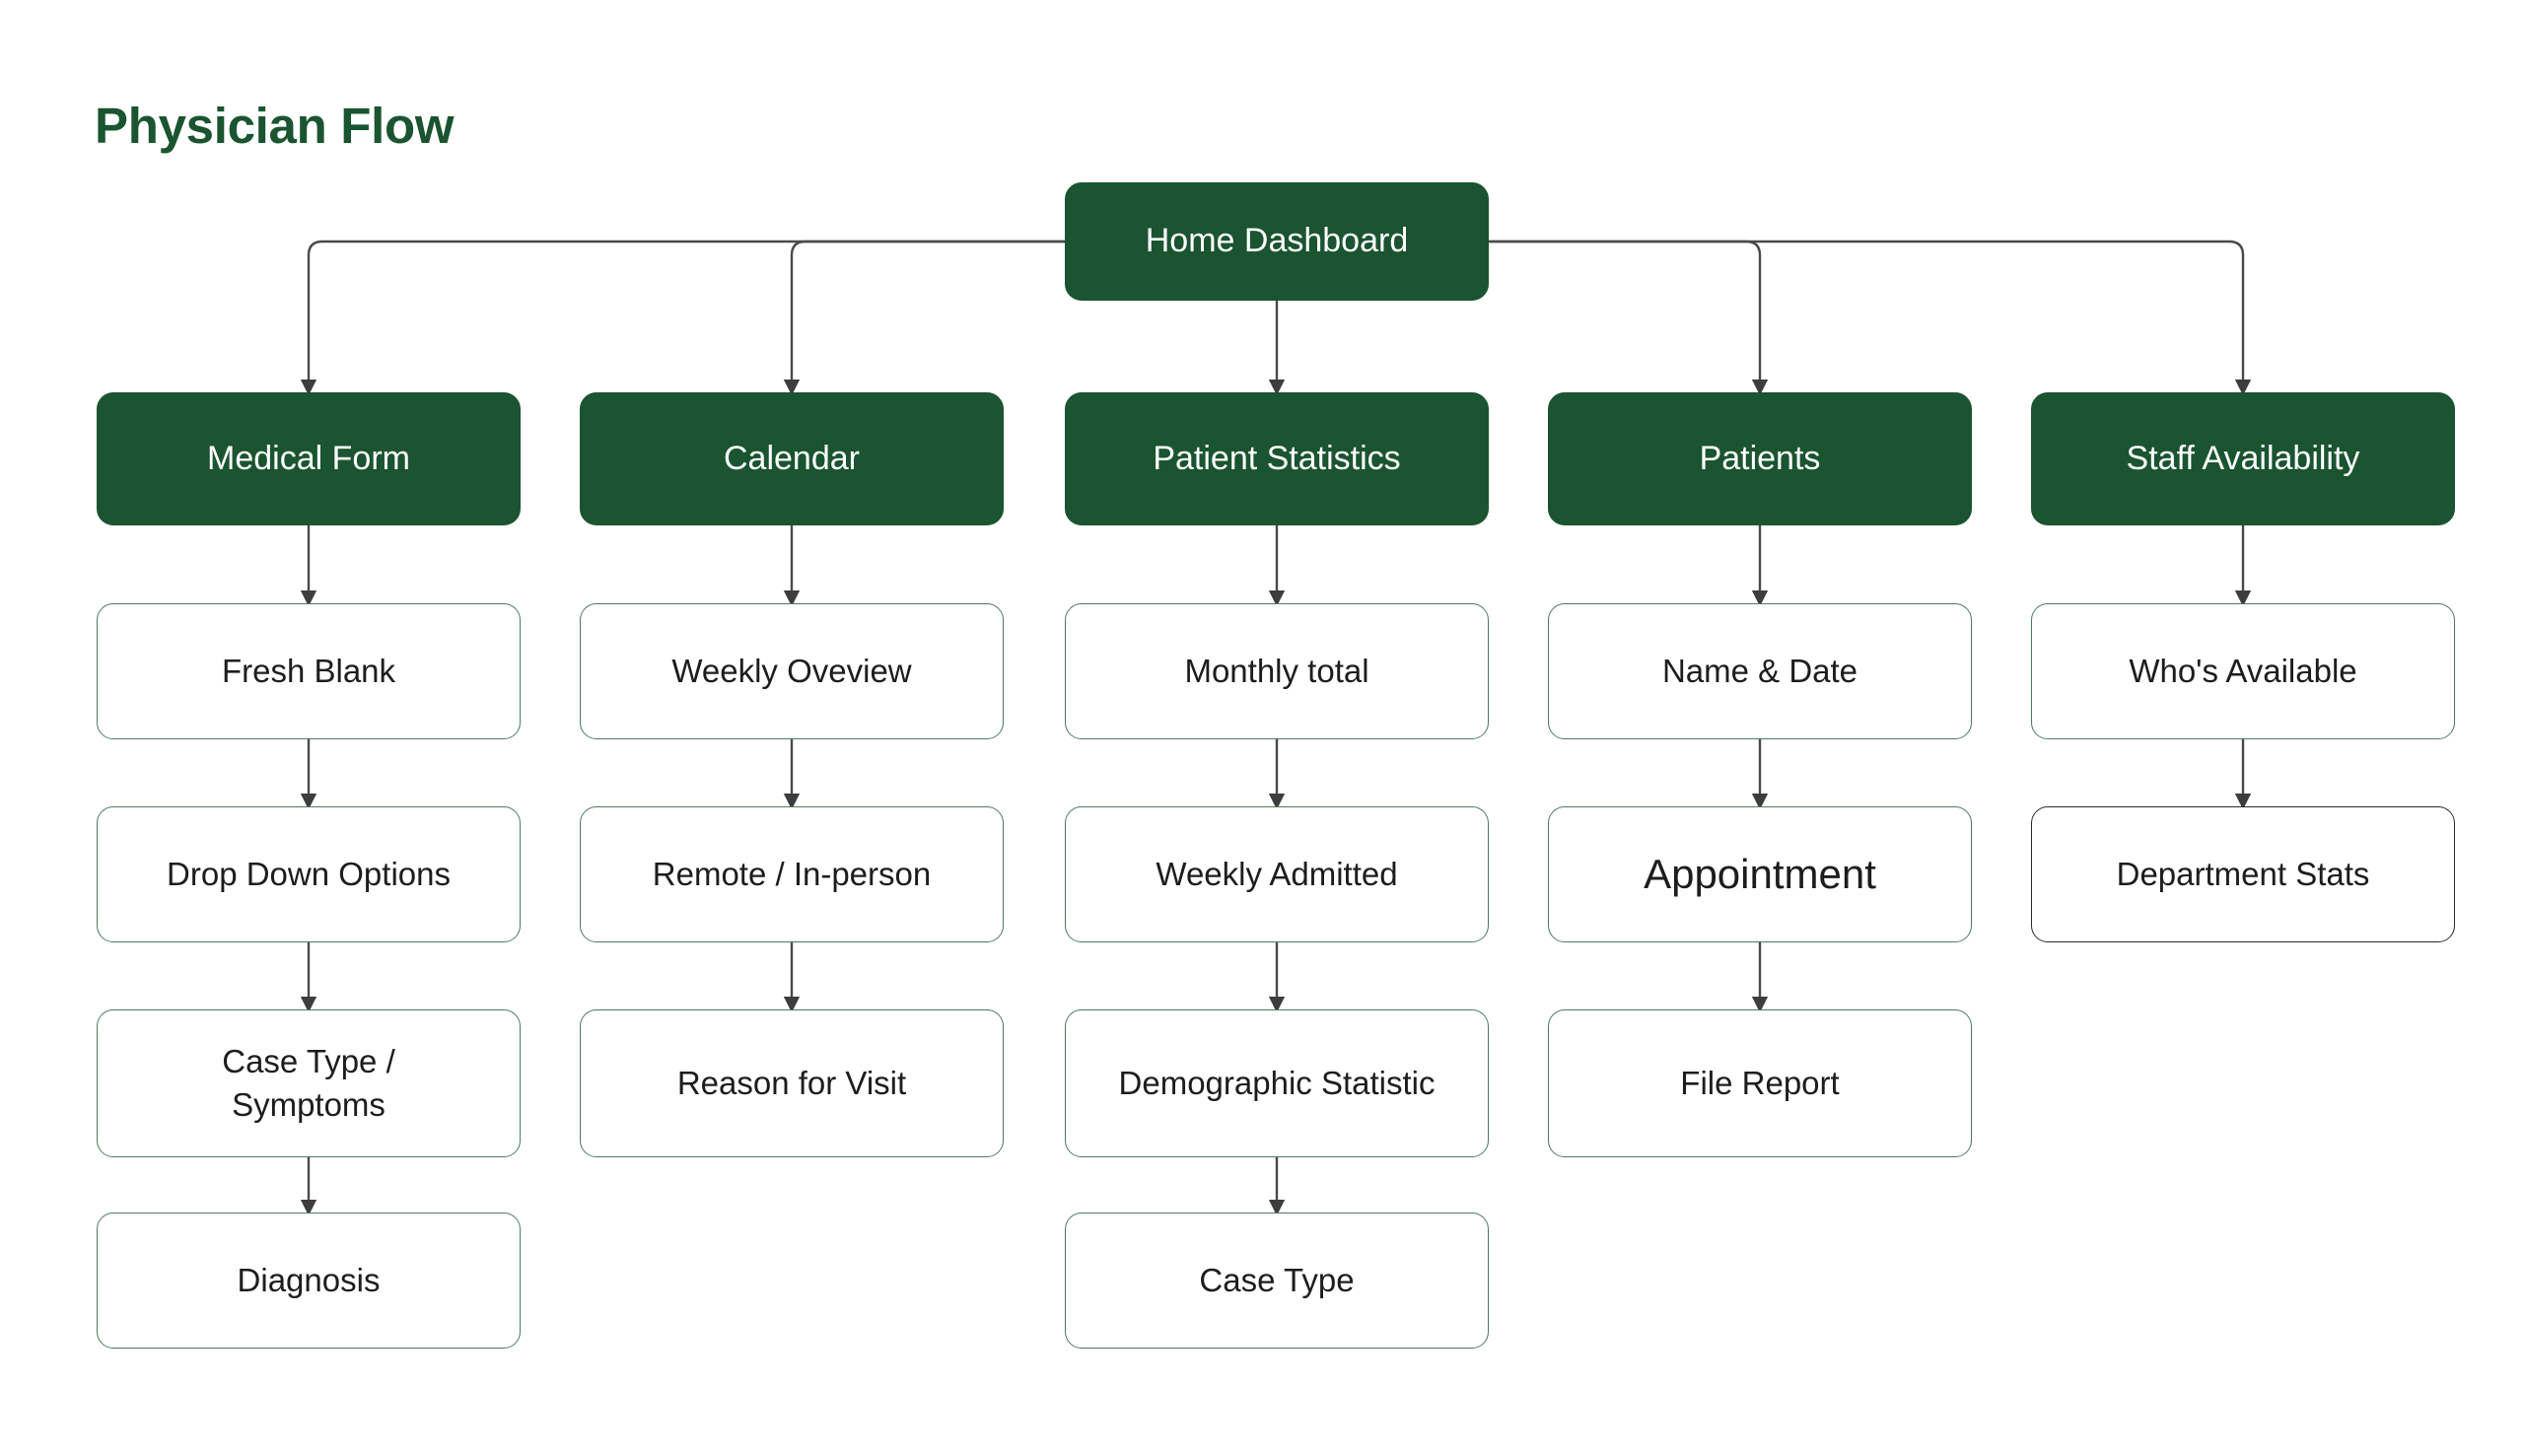  I want to click on node-label: Patient Statistics, so click(1277, 458).